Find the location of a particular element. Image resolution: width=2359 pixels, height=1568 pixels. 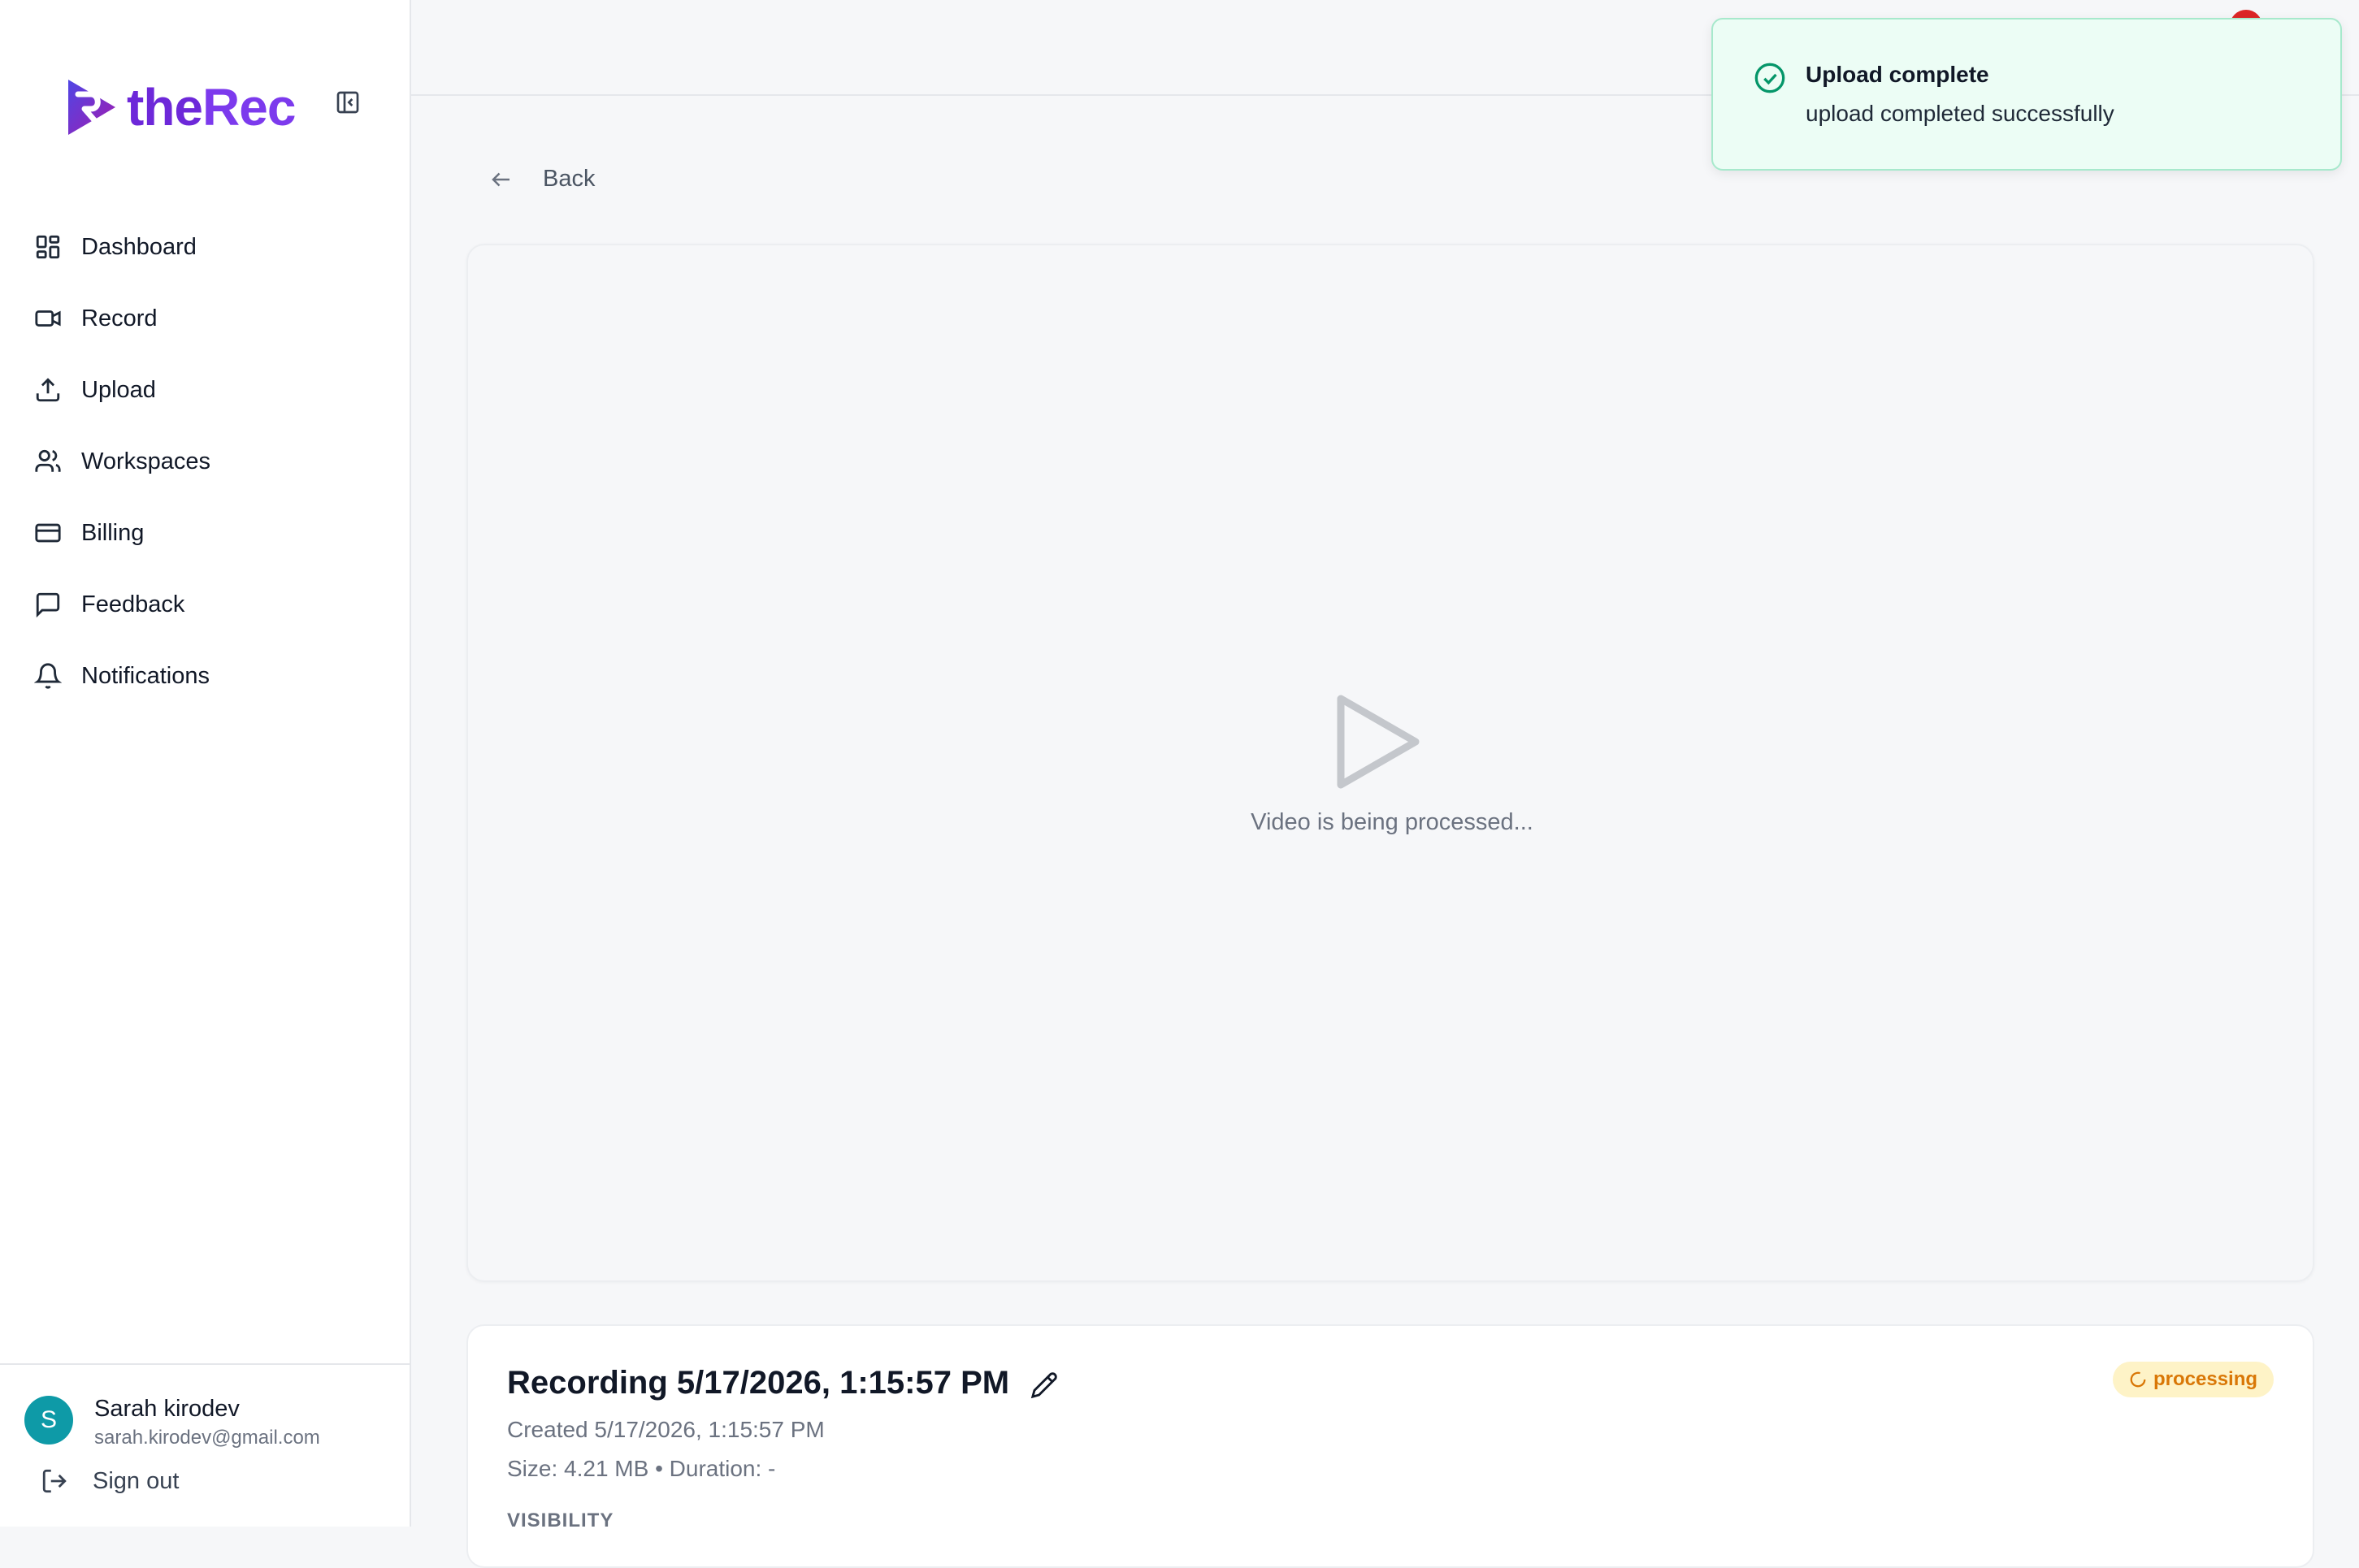

arrow-left-icon is located at coordinates (501, 179).